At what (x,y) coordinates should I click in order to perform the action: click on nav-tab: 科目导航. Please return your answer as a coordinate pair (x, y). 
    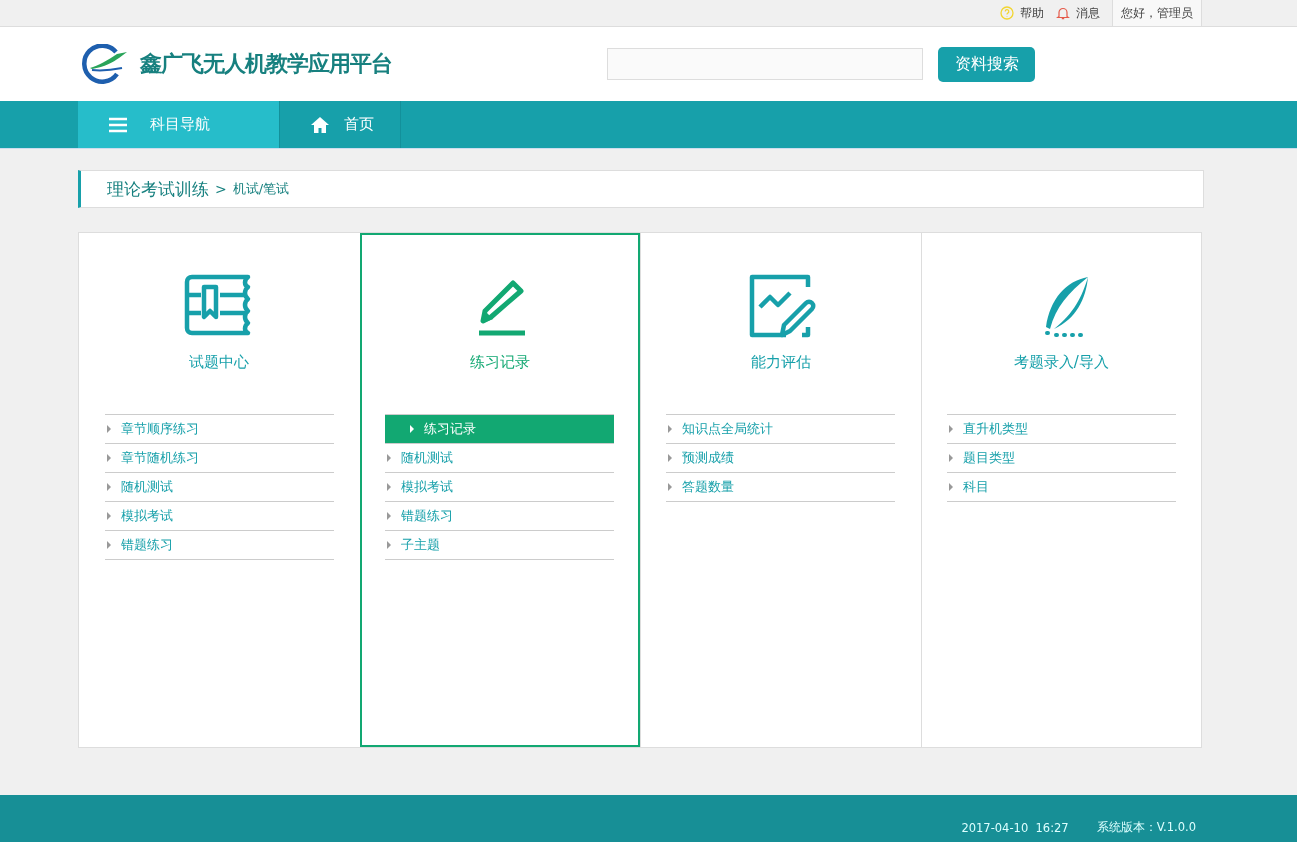
    Looking at the image, I should click on (179, 124).